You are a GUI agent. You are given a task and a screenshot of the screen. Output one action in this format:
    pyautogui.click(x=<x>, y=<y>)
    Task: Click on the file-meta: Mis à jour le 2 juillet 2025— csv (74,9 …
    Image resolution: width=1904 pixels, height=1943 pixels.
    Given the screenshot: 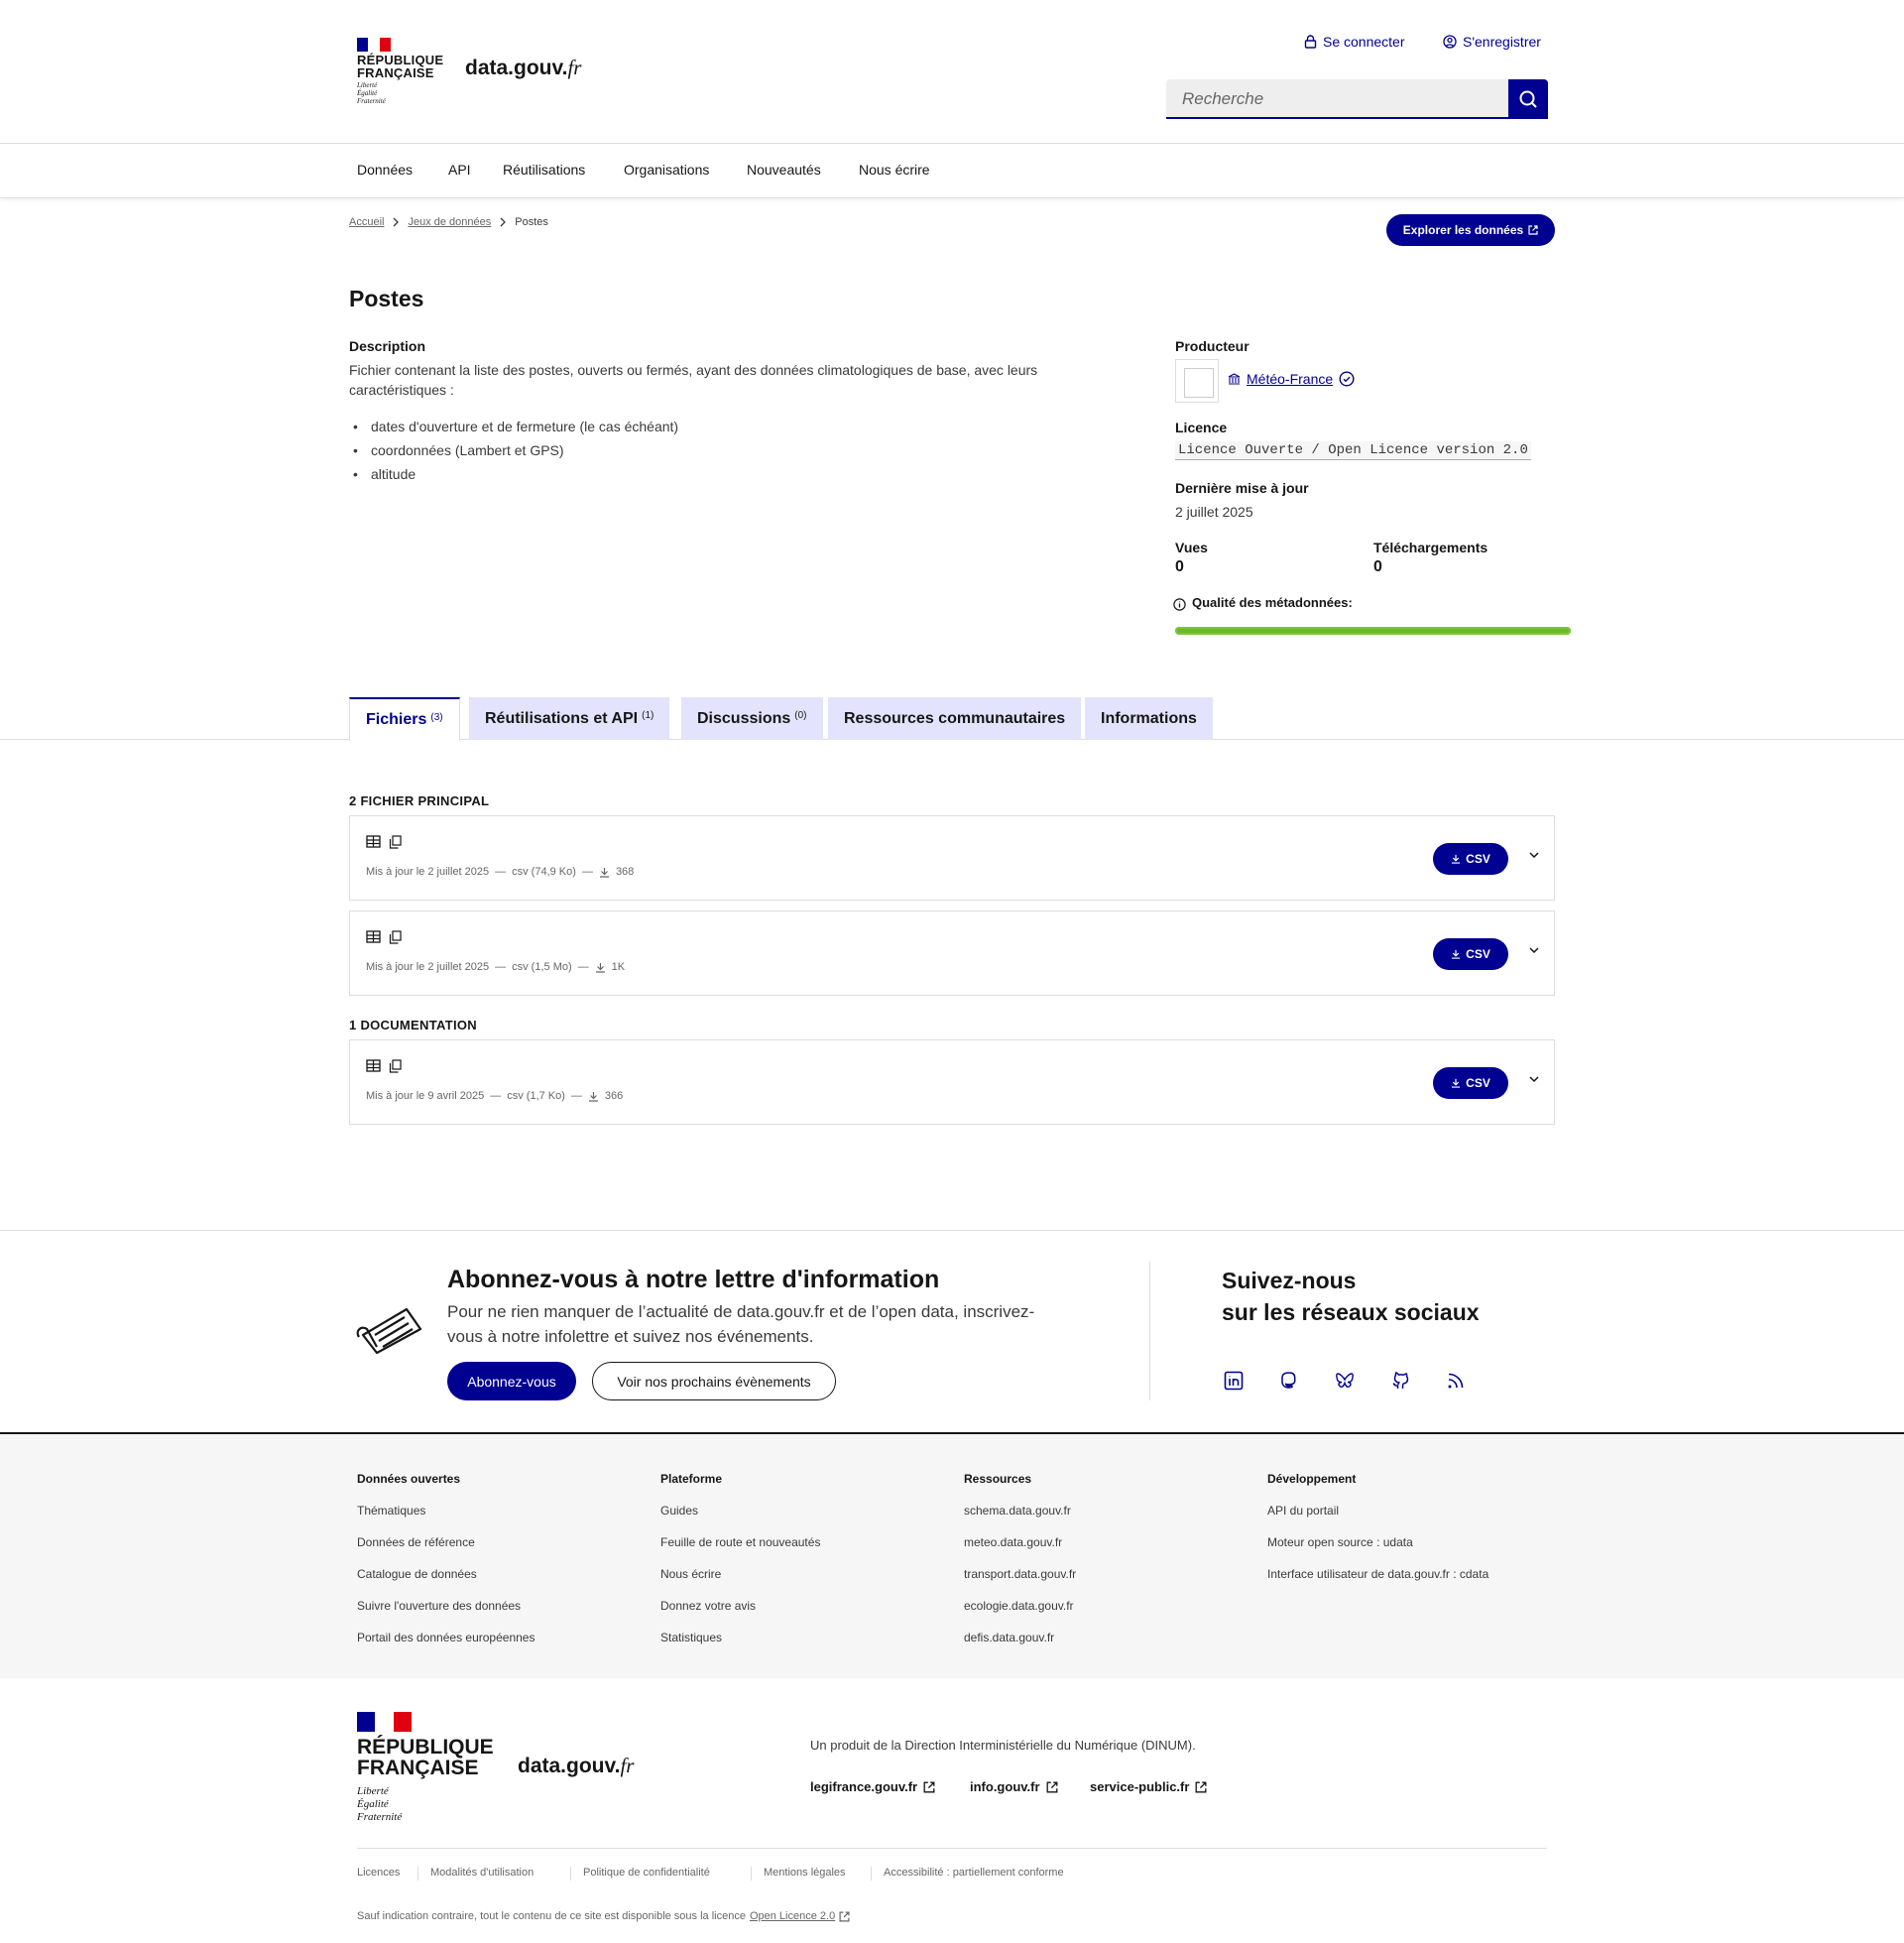 What is the action you would take?
    pyautogui.click(x=500, y=872)
    